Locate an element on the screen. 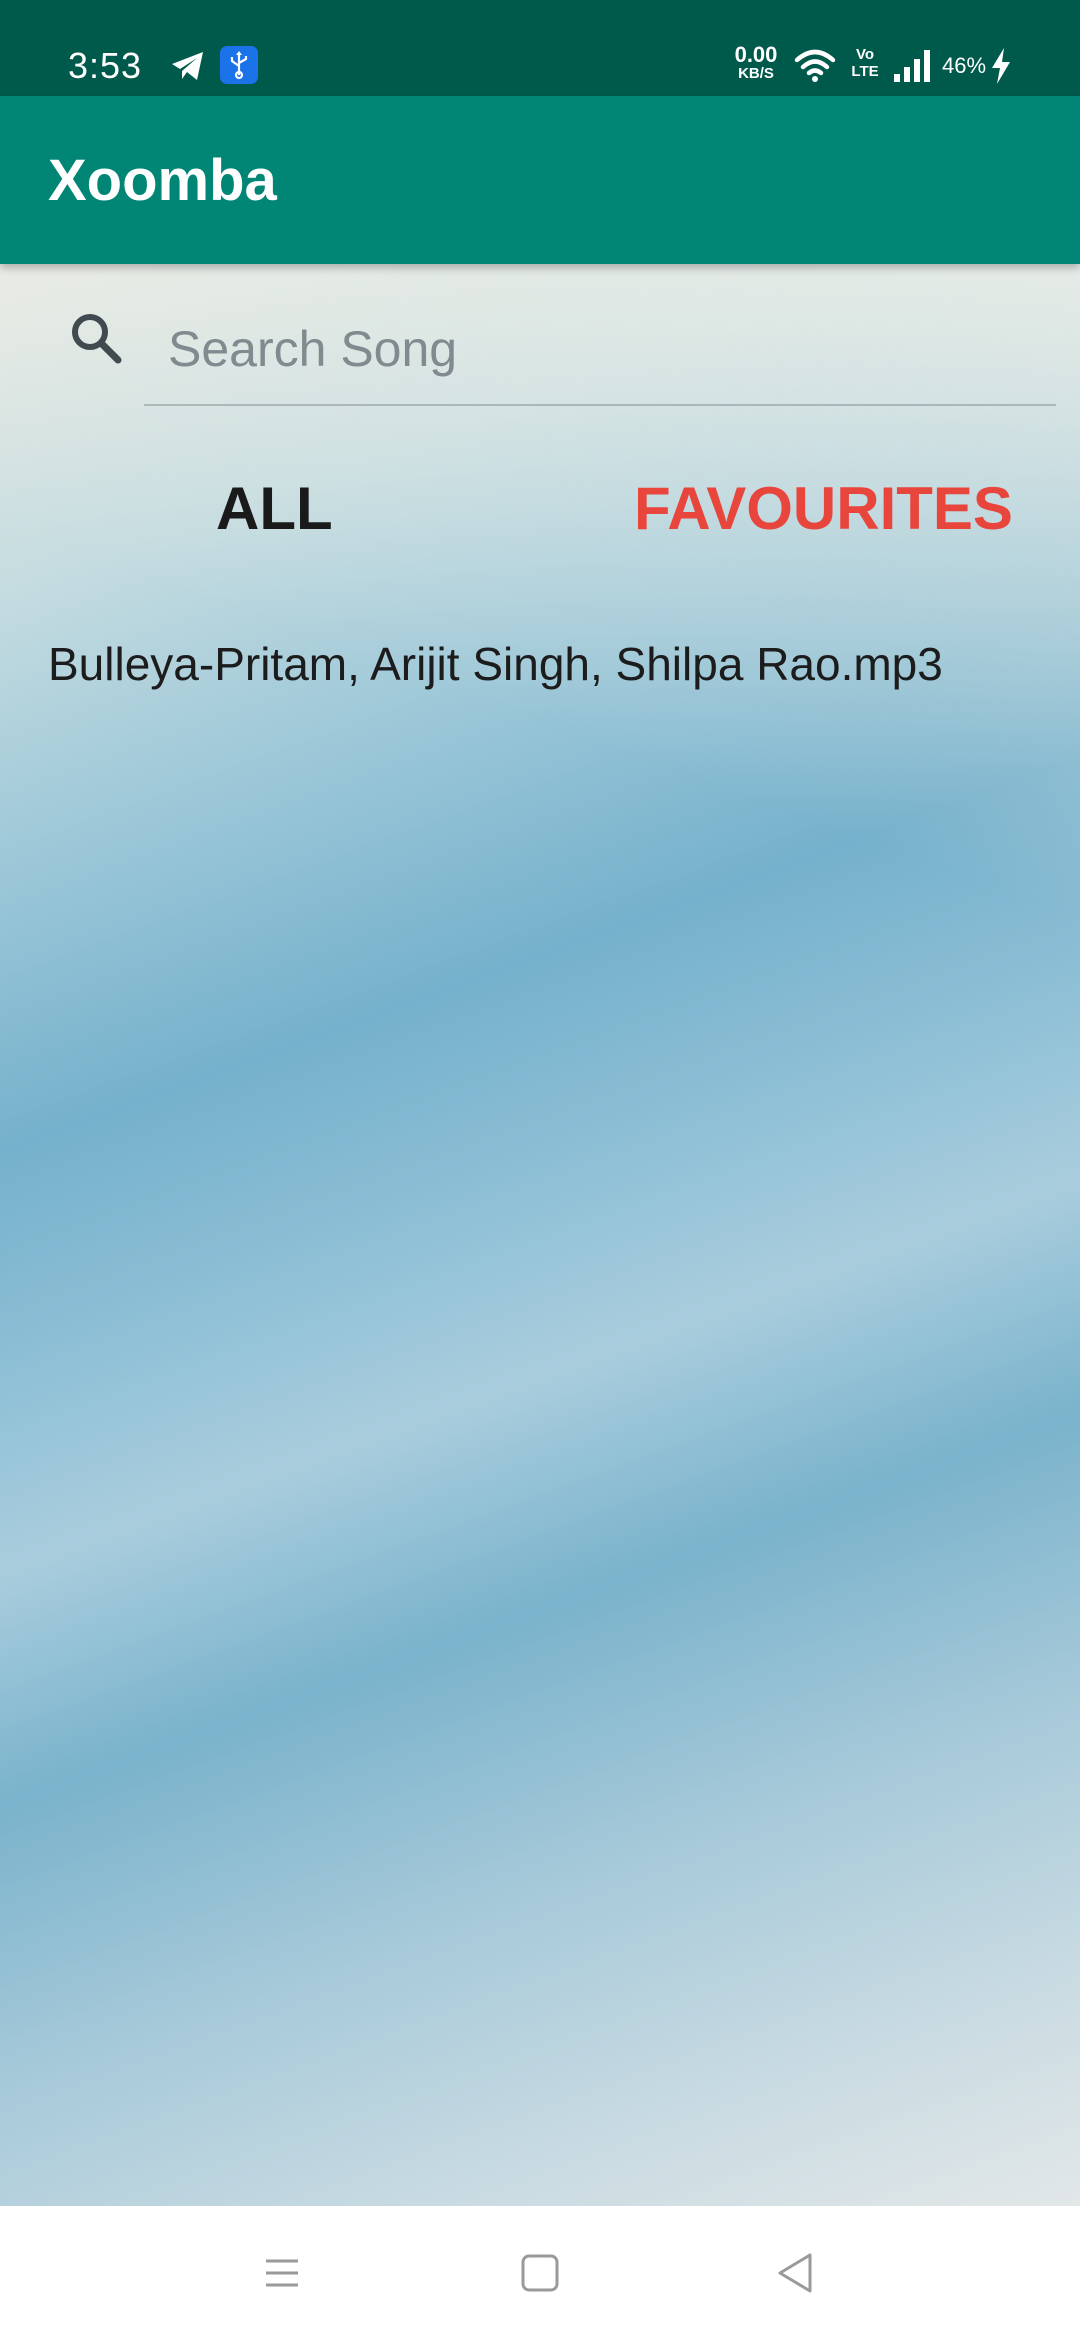 Image resolution: width=1080 pixels, height=2340 pixels. status-time: 3:53 is located at coordinates (105, 65).